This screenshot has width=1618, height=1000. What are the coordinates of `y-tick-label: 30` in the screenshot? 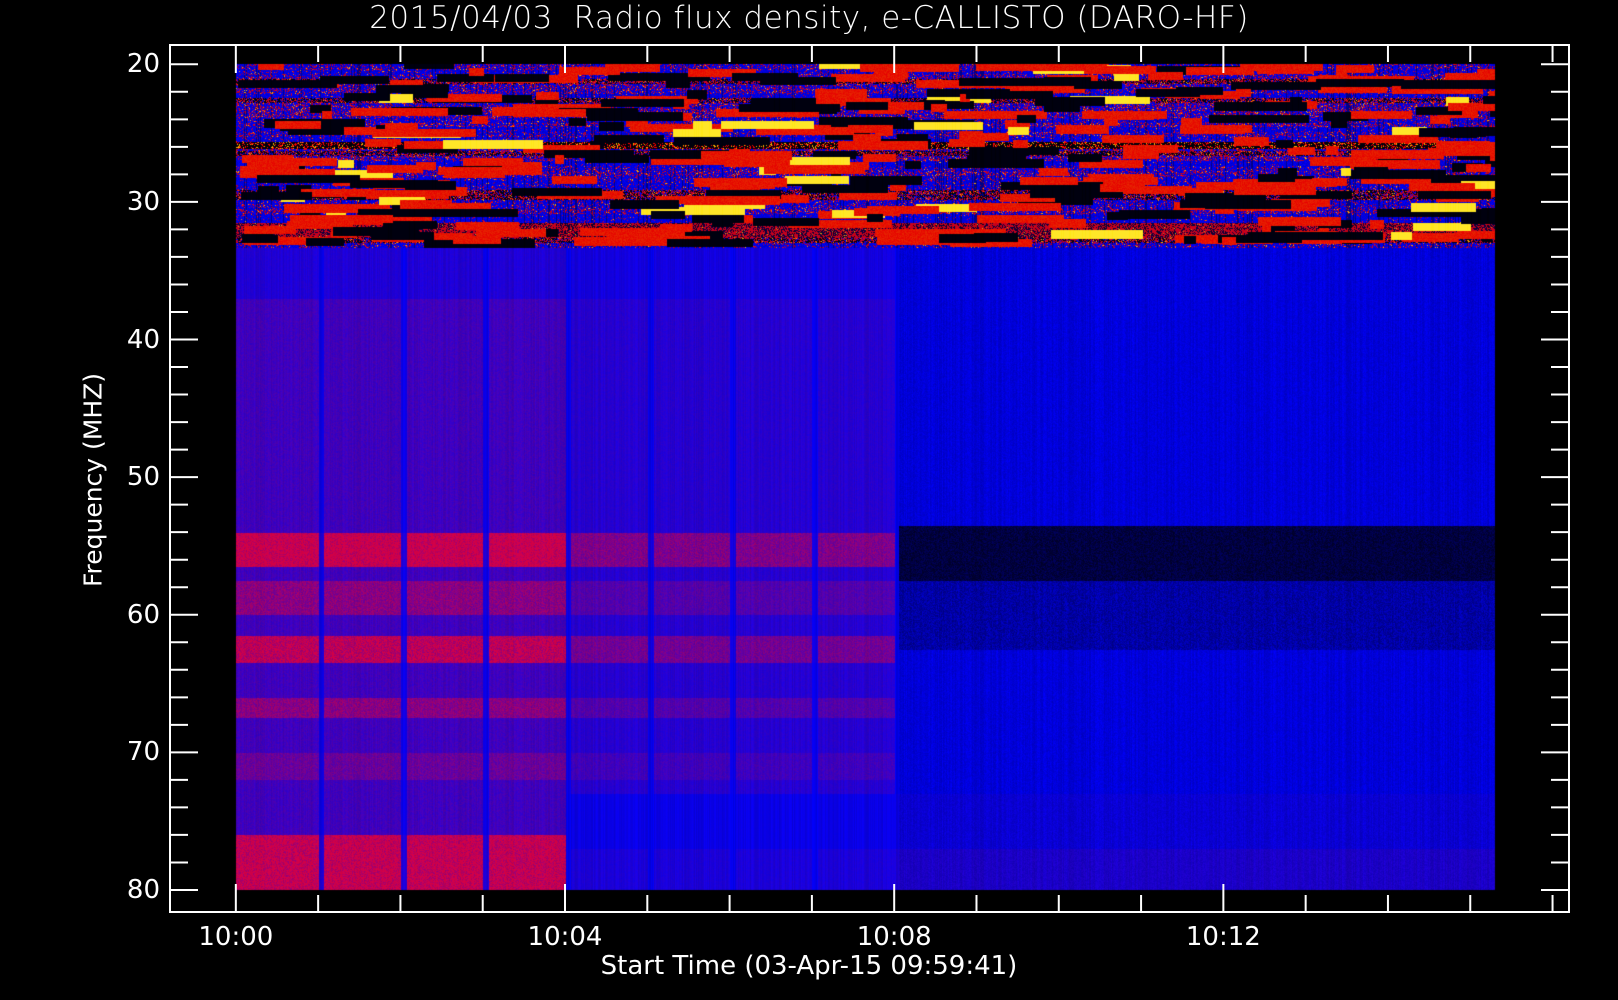 It's located at (143, 201).